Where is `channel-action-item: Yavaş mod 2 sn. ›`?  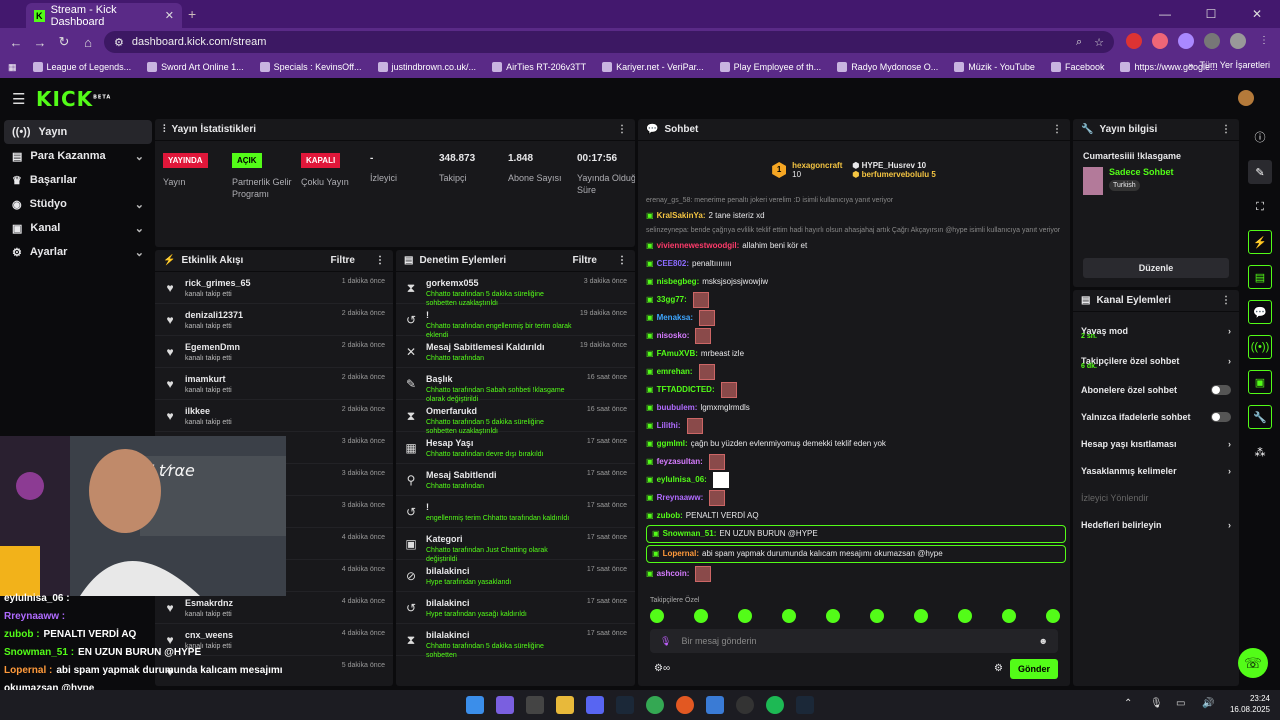
channel-action-item: Yavaş mod 2 sn. › is located at coordinates (1156, 331).